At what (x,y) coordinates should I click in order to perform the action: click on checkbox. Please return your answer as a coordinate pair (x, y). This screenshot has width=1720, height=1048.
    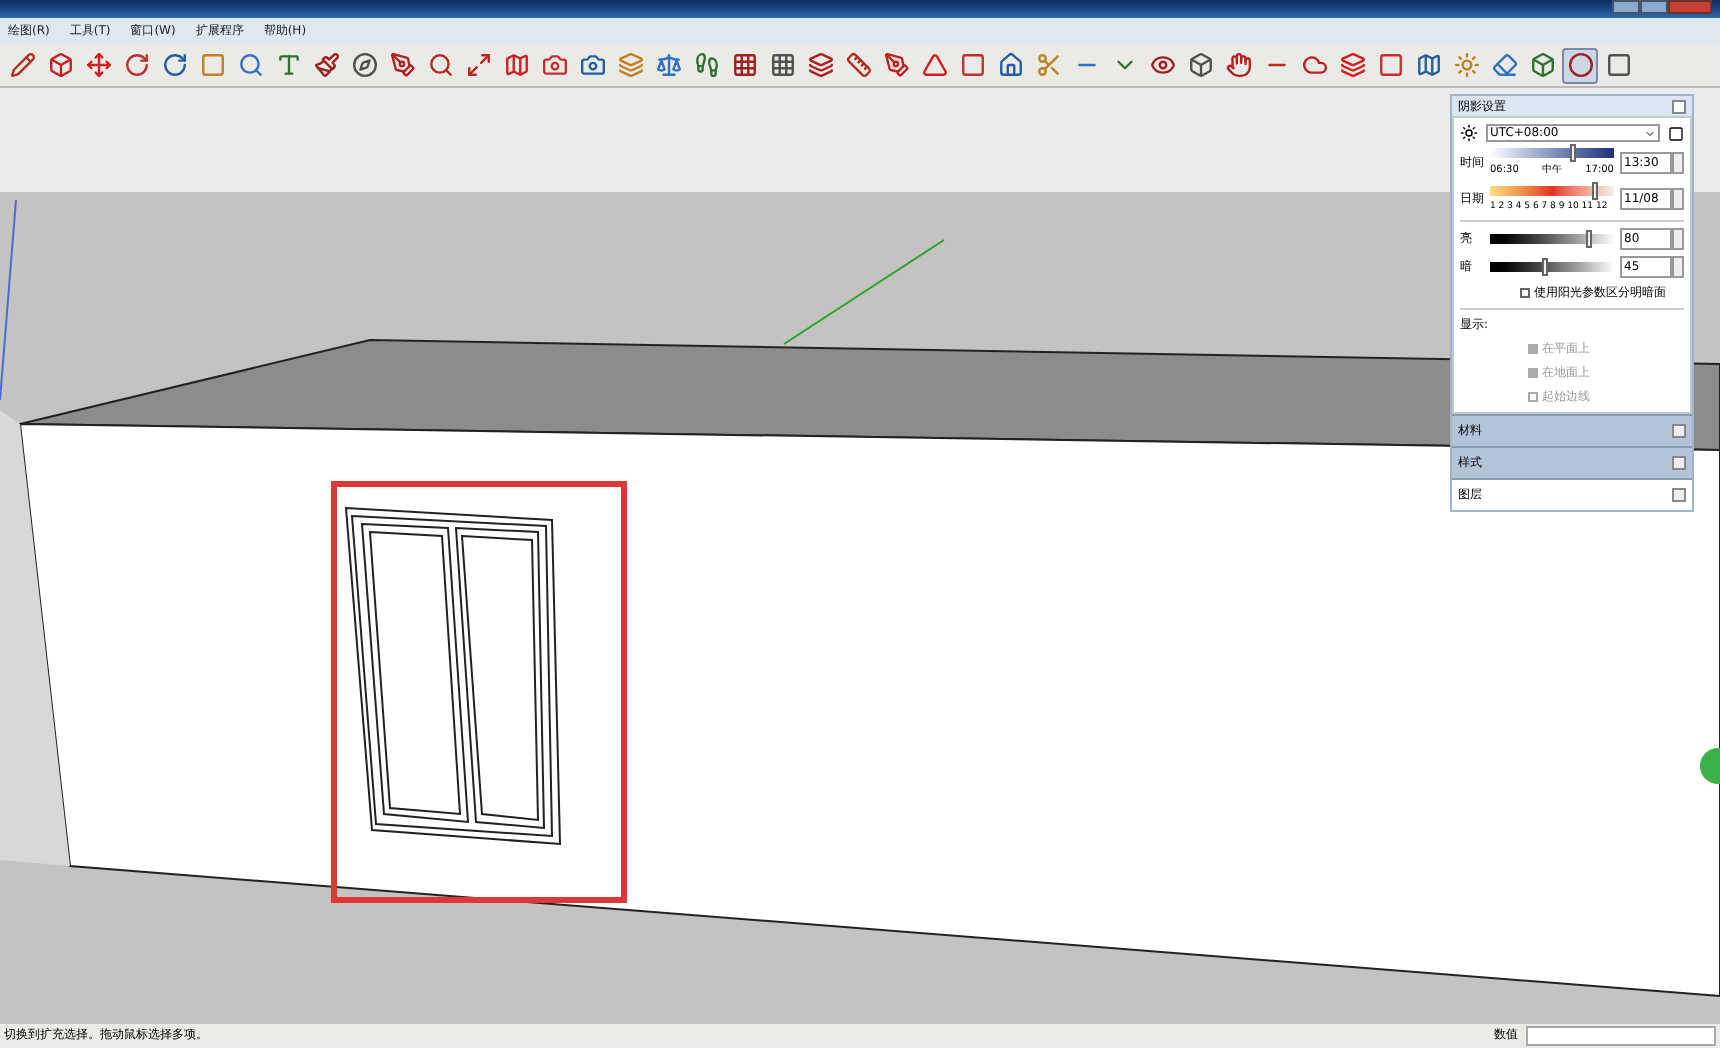
    Looking at the image, I should click on (1525, 293).